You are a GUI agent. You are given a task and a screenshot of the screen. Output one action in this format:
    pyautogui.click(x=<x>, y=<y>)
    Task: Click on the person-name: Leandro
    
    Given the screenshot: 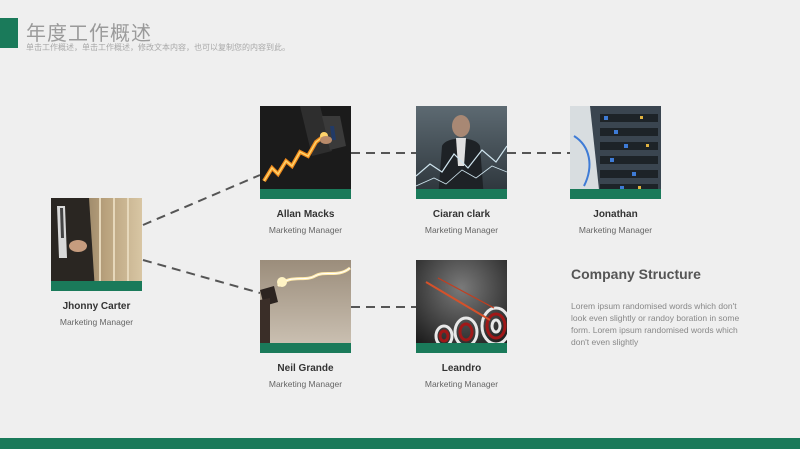 What is the action you would take?
    pyautogui.click(x=461, y=368)
    